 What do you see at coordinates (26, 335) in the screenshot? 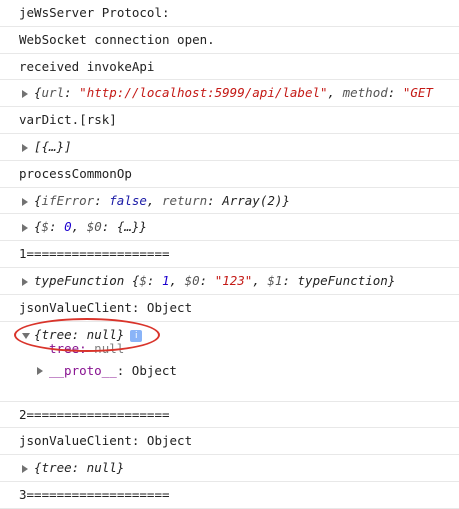
I see `collapse-triangle-icon` at bounding box center [26, 335].